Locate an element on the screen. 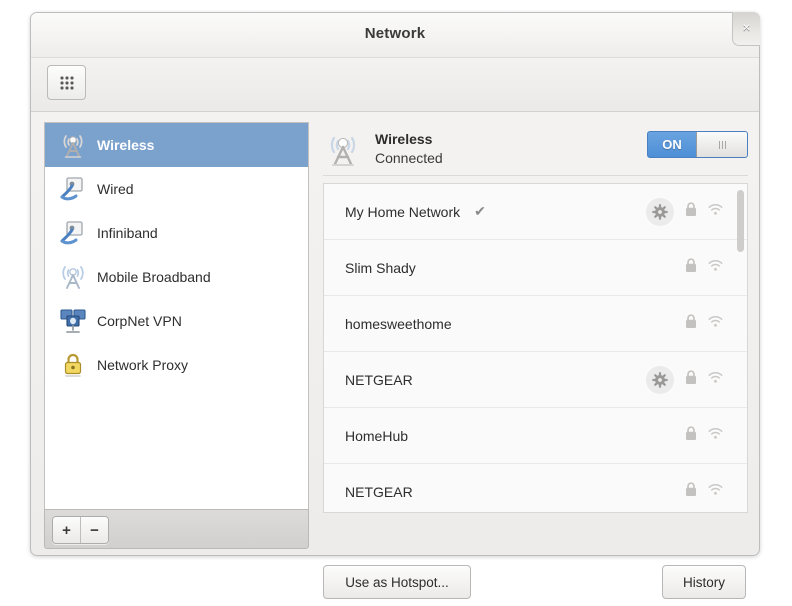 Image resolution: width=792 pixels, height=606 pixels. remove-connection-button: − is located at coordinates (94, 530).